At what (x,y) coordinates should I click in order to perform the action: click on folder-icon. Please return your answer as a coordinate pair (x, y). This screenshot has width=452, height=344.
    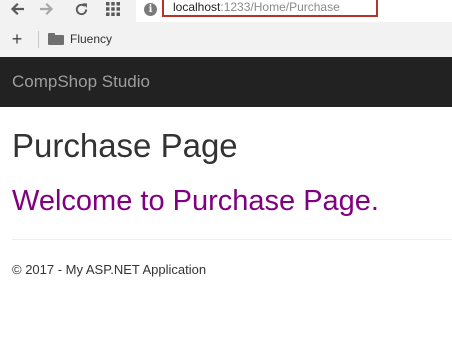
    Looking at the image, I should click on (56, 39).